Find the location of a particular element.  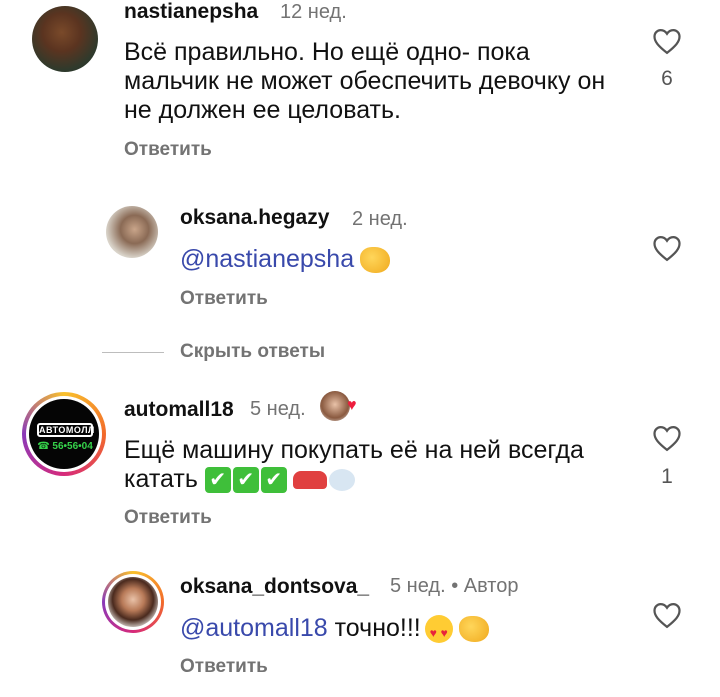

hide-replies-button: Скрыть ответы is located at coordinates (252, 352).